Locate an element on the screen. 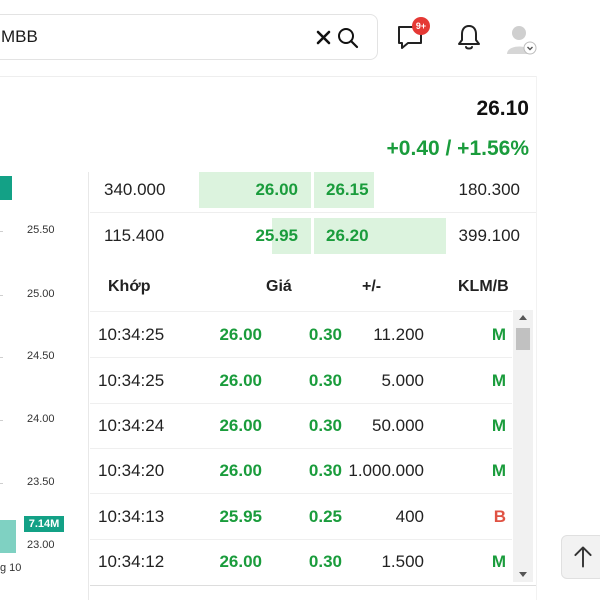 The height and width of the screenshot is (600, 600). last-price: 26.10 is located at coordinates (502, 108).